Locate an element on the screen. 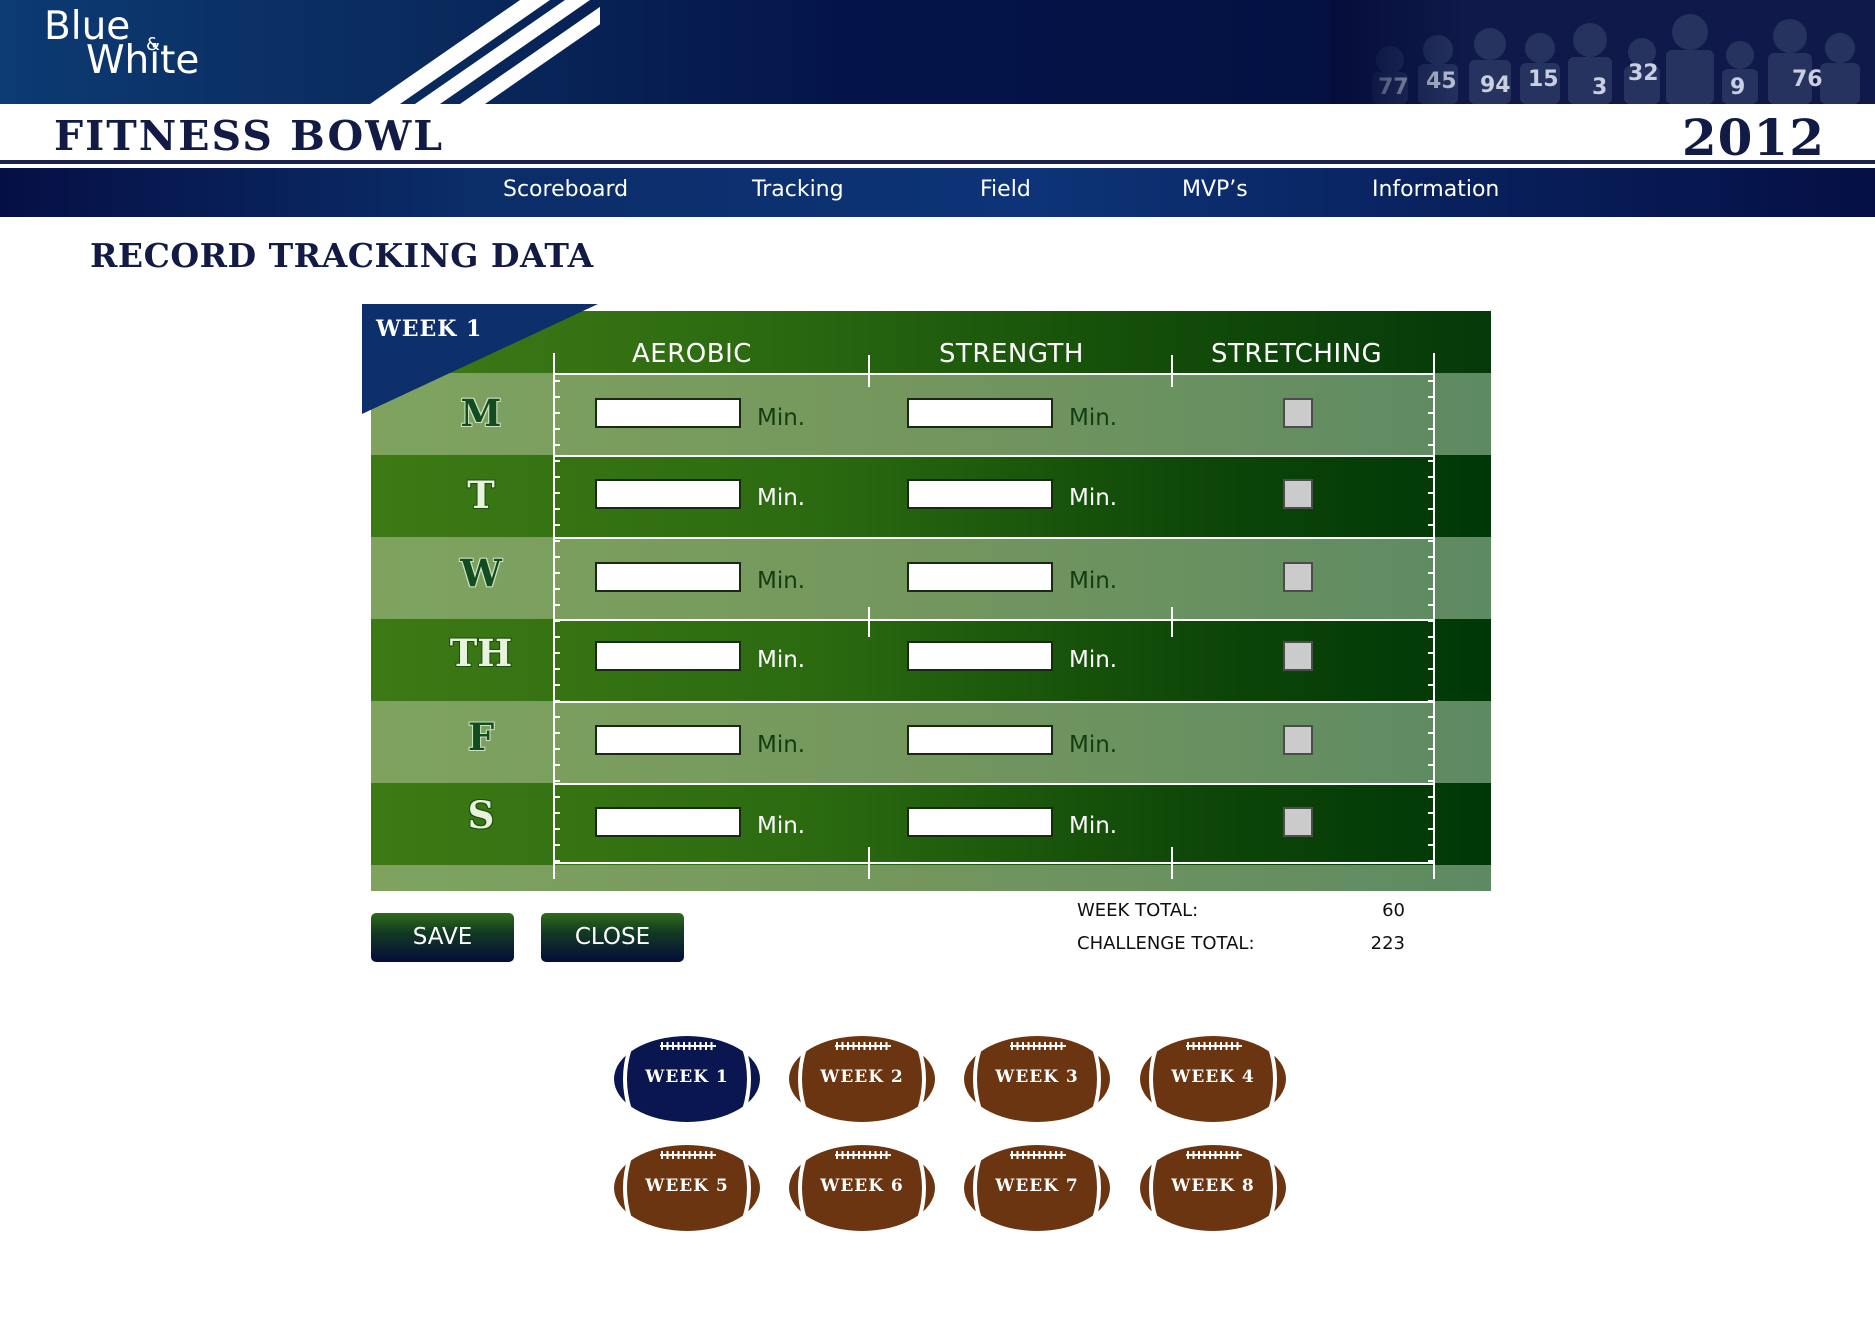  week-7-football-button: WEEK 7 is located at coordinates (1037, 1188).